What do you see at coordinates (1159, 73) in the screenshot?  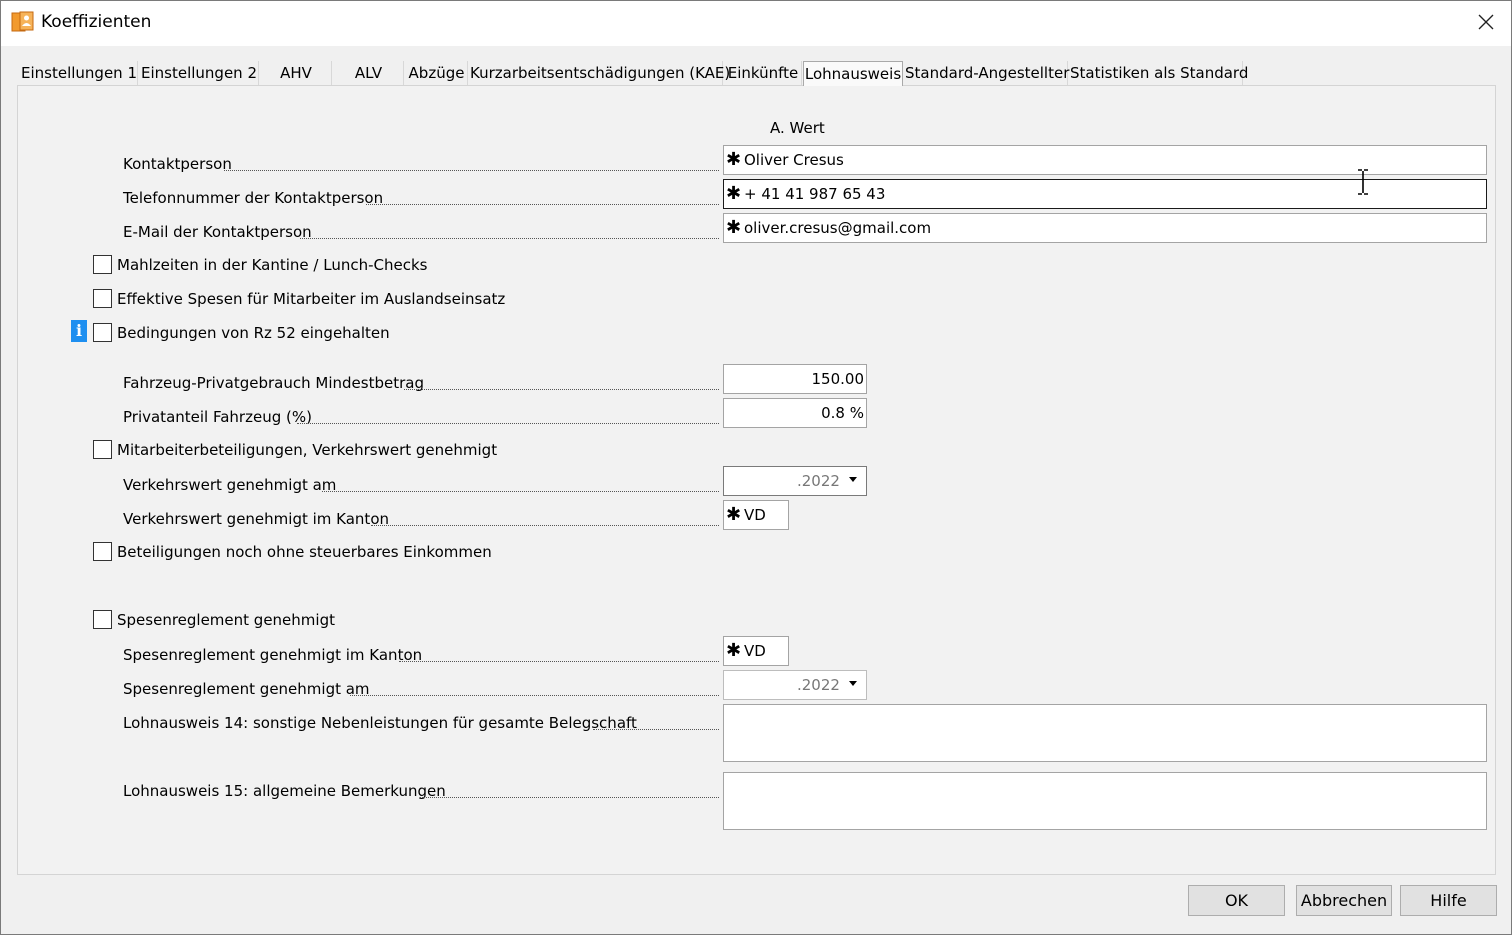 I see `tab-statistiken-als-standard: Statistiken als Standard` at bounding box center [1159, 73].